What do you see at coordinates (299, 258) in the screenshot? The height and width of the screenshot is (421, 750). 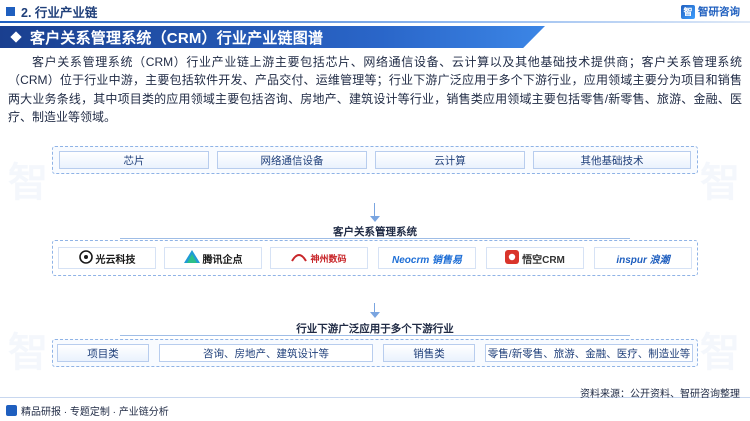 I see `digital-china-icon` at bounding box center [299, 258].